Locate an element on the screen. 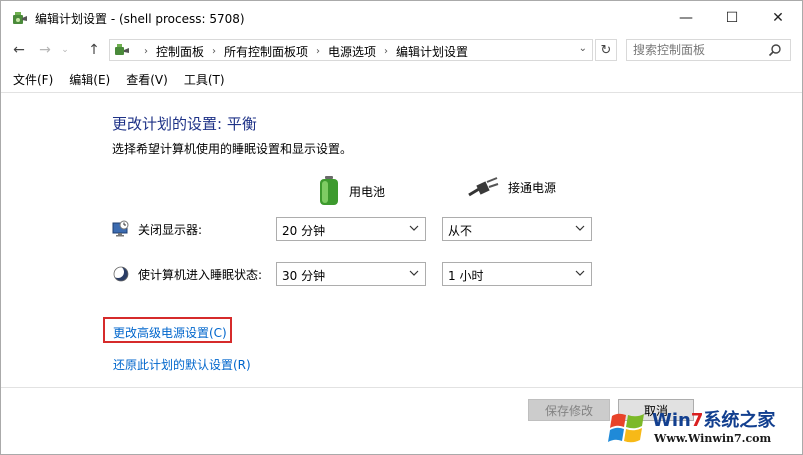  title-bar: 编辑计划设置 - (shell process: 5708) — ☐ ✕ is located at coordinates (401, 18).